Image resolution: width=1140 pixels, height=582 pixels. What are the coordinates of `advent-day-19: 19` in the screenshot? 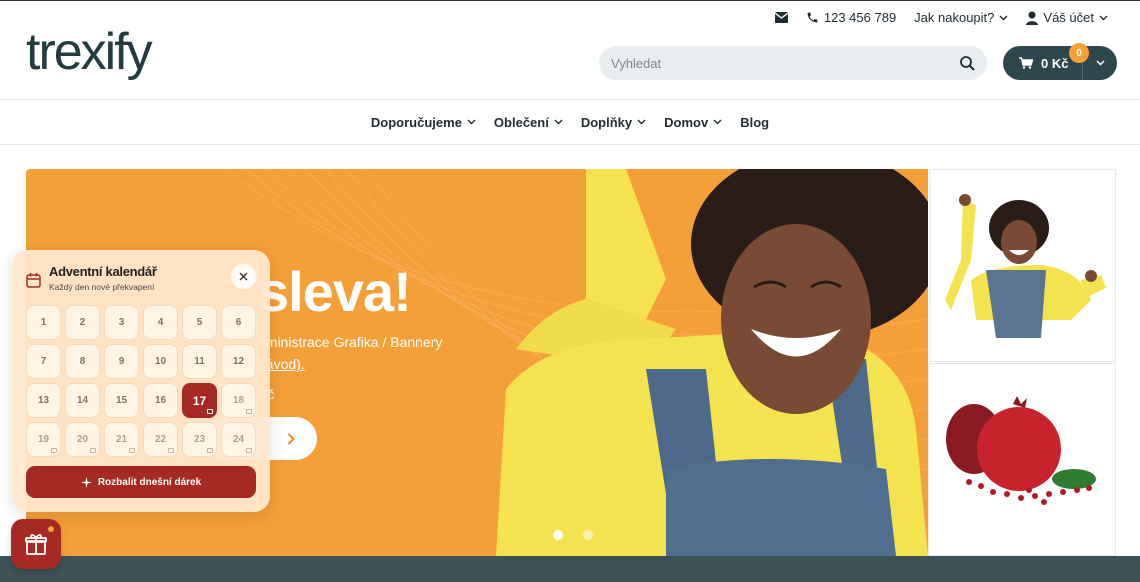 It's located at (43, 439).